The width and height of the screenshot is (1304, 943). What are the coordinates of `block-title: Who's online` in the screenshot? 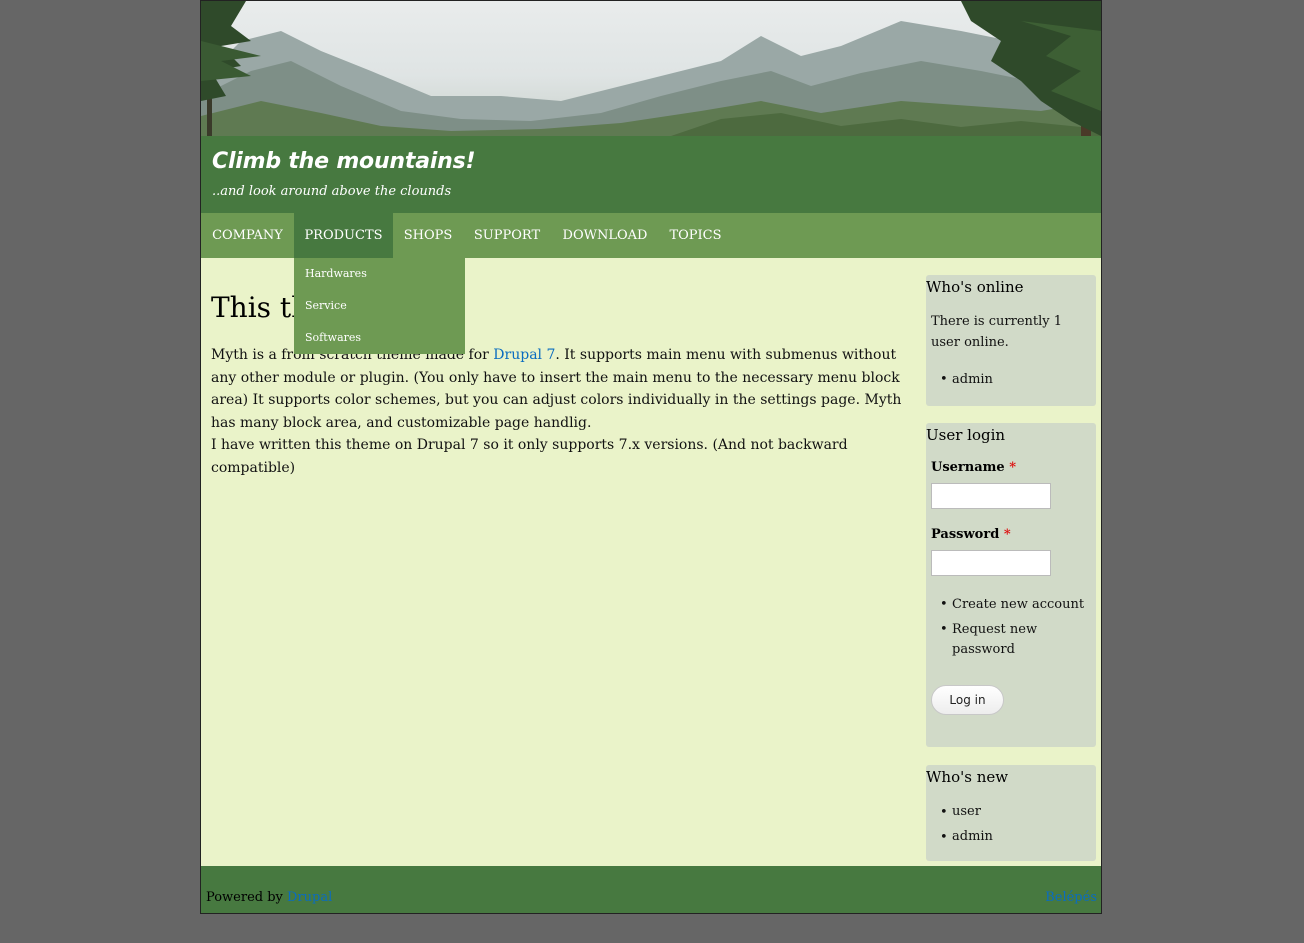 It's located at (975, 287).